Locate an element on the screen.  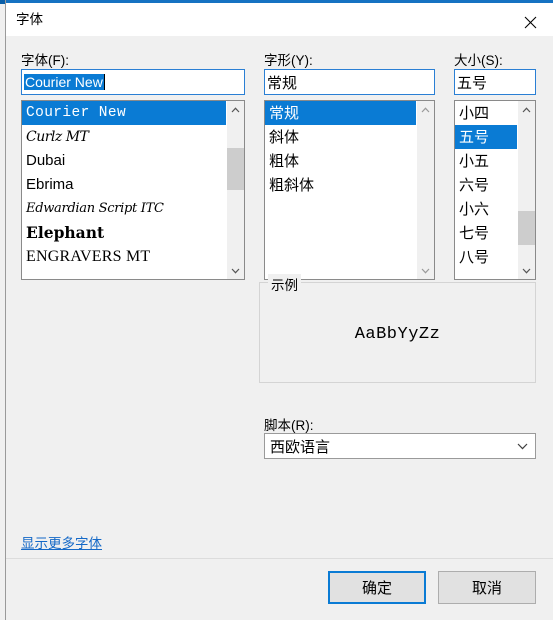
footer-divider is located at coordinates (279, 558).